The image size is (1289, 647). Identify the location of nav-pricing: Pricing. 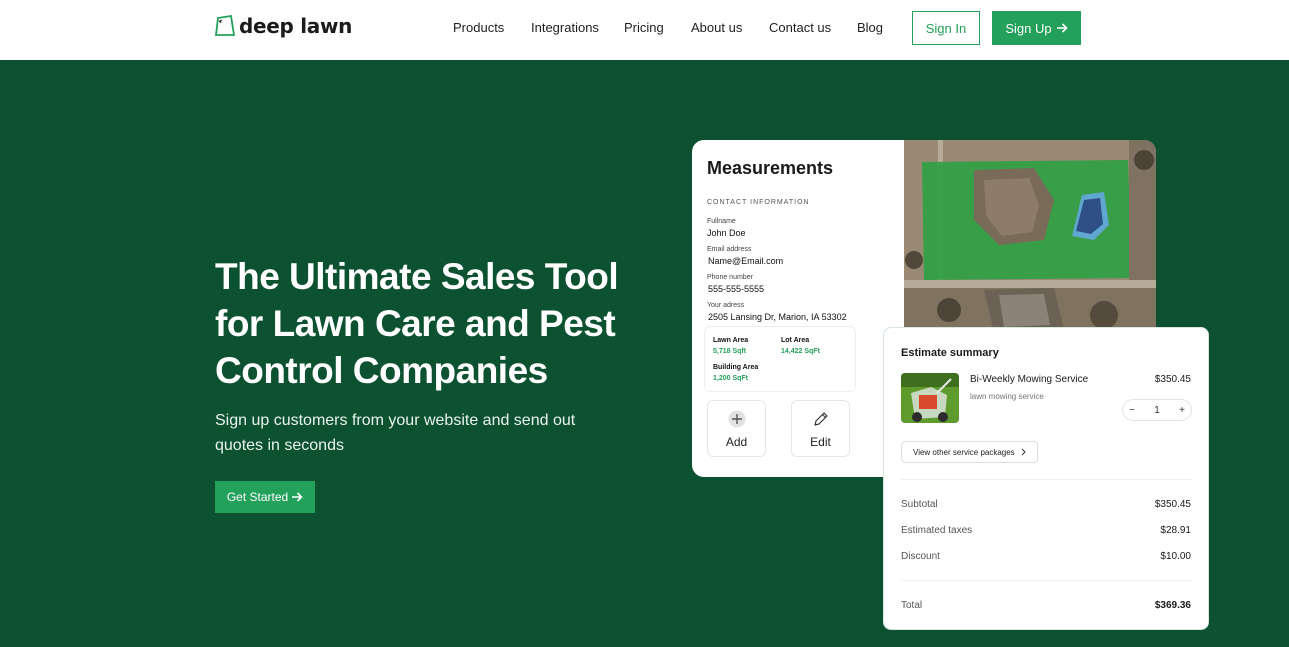
(644, 27).